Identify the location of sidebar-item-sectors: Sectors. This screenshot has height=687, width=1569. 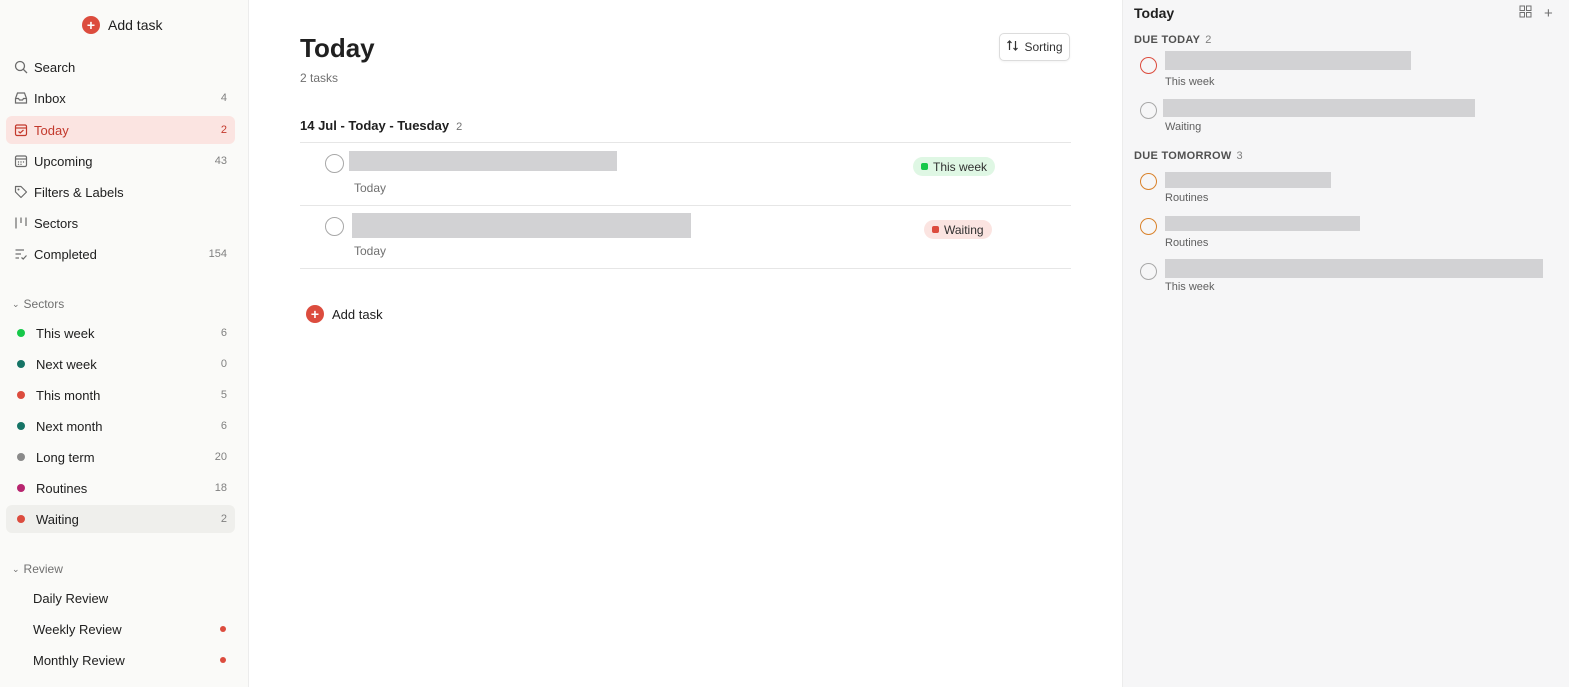
(120, 223).